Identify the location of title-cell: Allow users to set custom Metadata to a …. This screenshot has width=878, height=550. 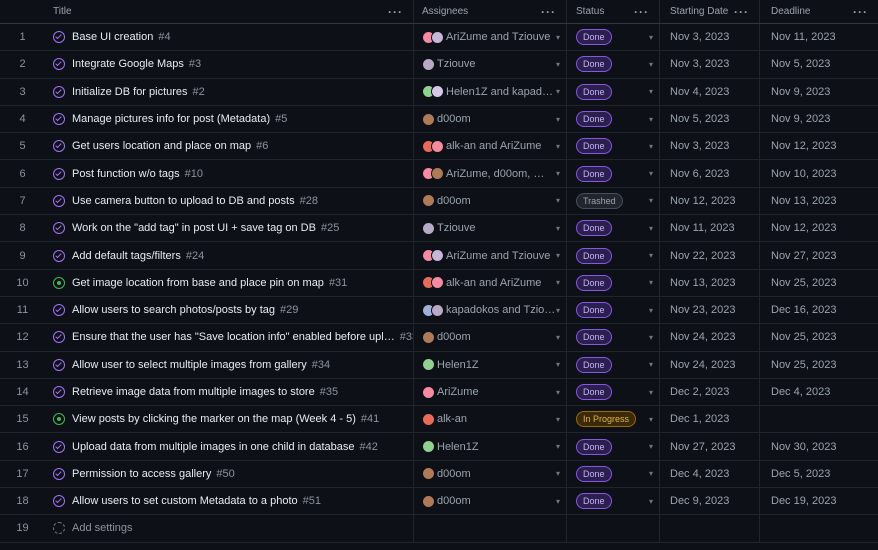
(229, 501).